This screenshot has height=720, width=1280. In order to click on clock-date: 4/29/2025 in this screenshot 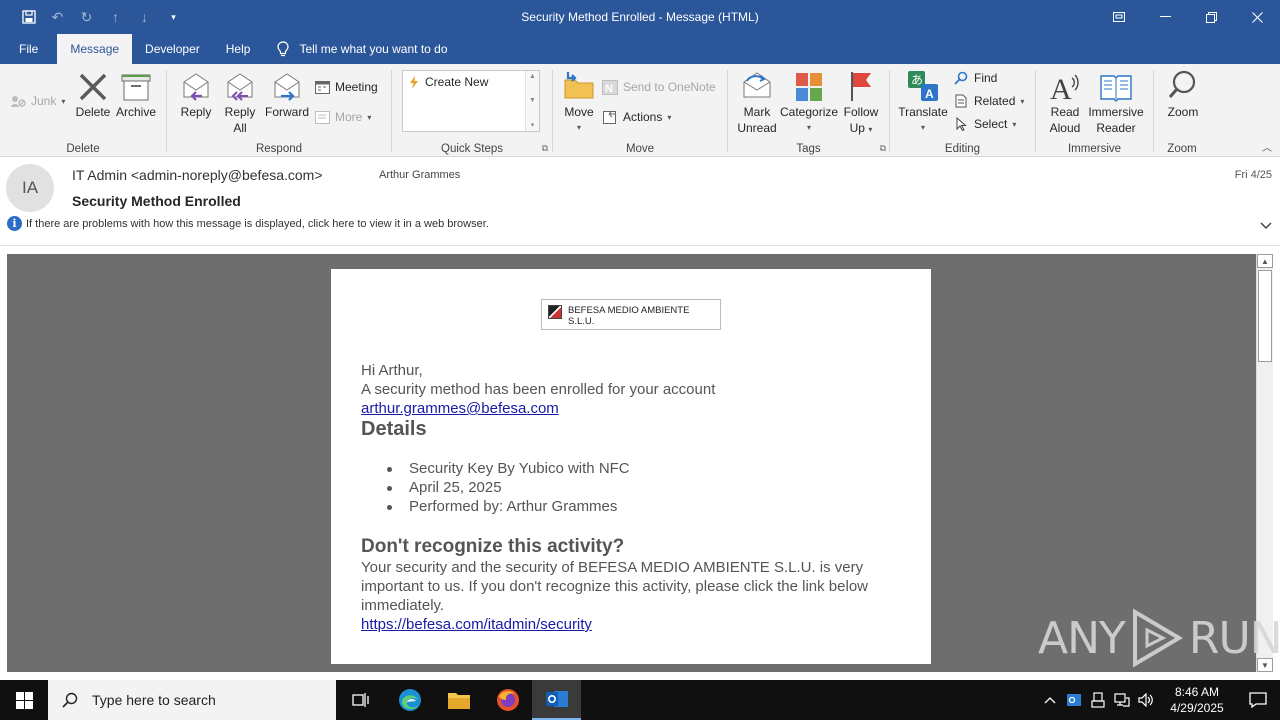, I will do `click(1197, 708)`.